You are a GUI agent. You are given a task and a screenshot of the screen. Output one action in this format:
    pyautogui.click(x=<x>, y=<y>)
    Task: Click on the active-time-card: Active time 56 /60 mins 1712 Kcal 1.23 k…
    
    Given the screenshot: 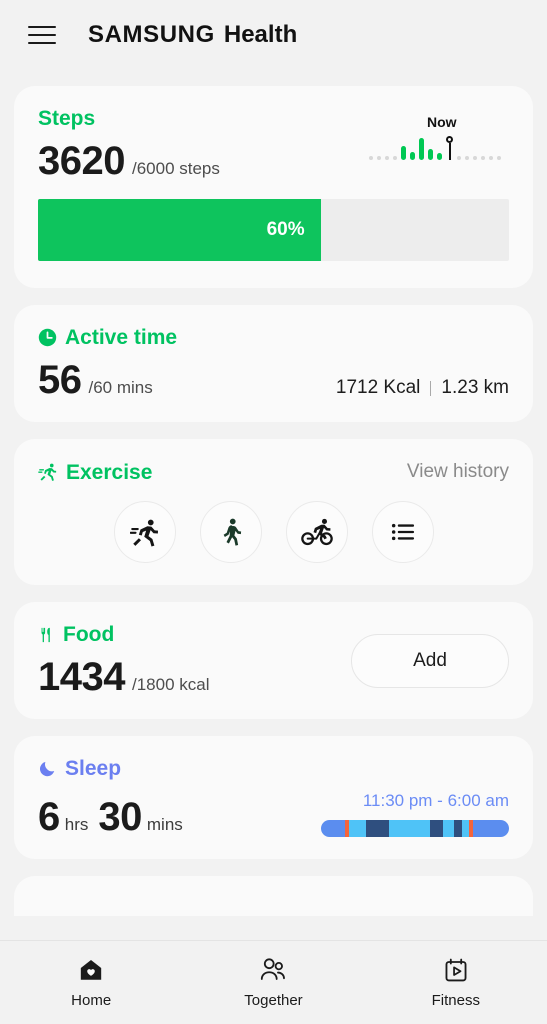 What is the action you would take?
    pyautogui.click(x=273, y=363)
    